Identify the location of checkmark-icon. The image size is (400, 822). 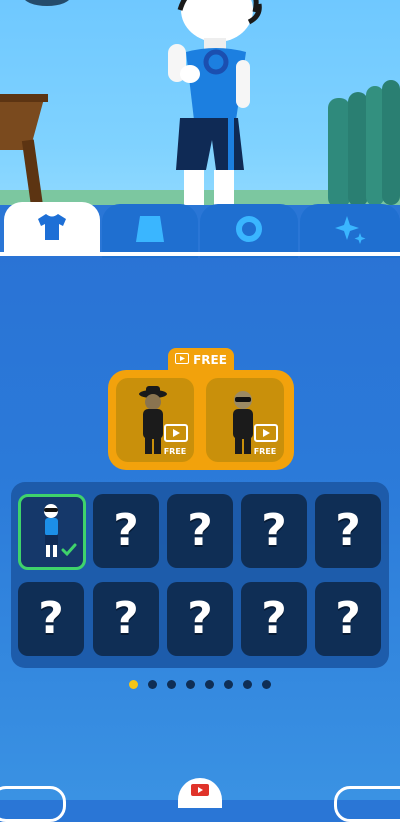
(69, 551).